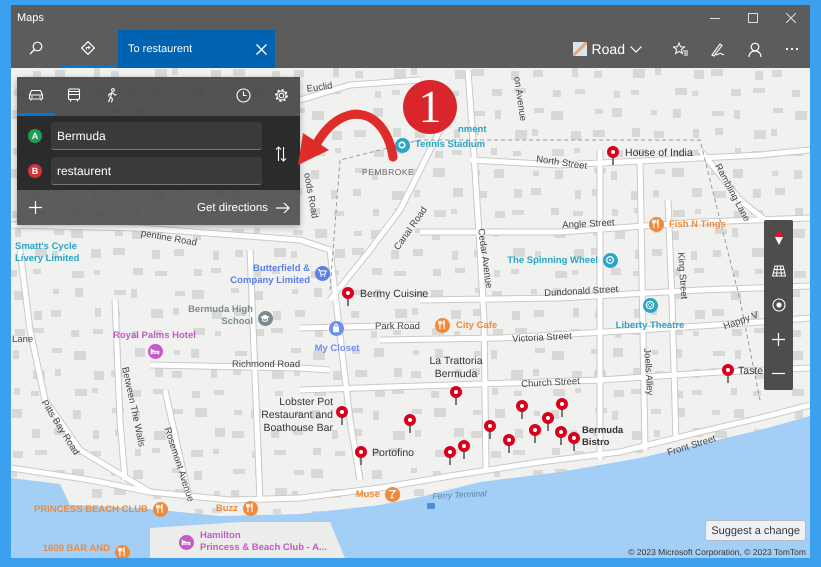  What do you see at coordinates (132, 407) in the screenshot?
I see `street-label: Between The Walls` at bounding box center [132, 407].